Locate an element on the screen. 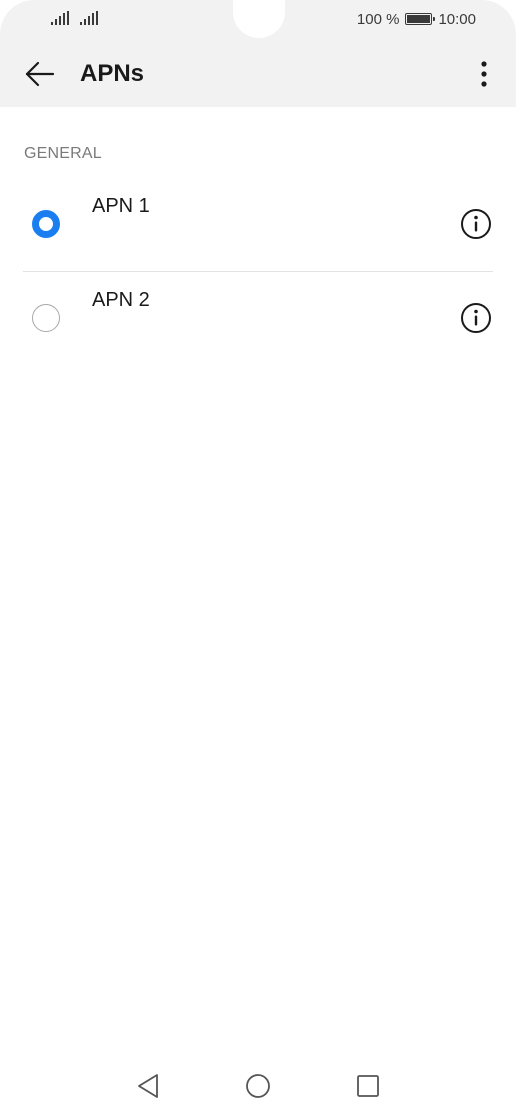 The width and height of the screenshot is (516, 1118). system-navigation-bar is located at coordinates (258, 1088).